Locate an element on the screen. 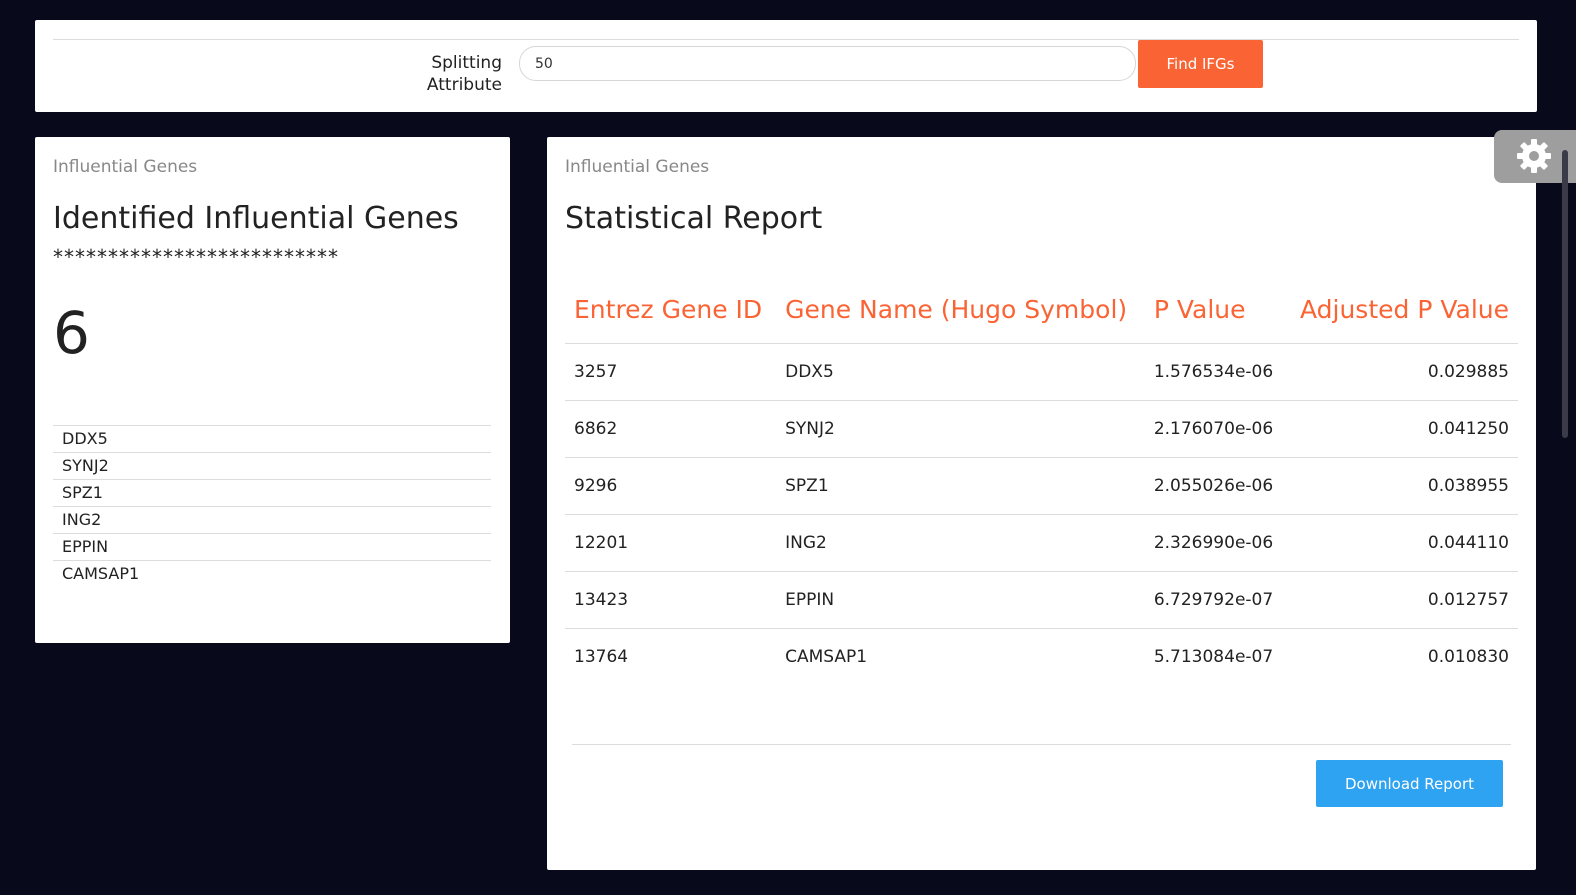  find-ifgs-button: Find IFGs is located at coordinates (1200, 64).